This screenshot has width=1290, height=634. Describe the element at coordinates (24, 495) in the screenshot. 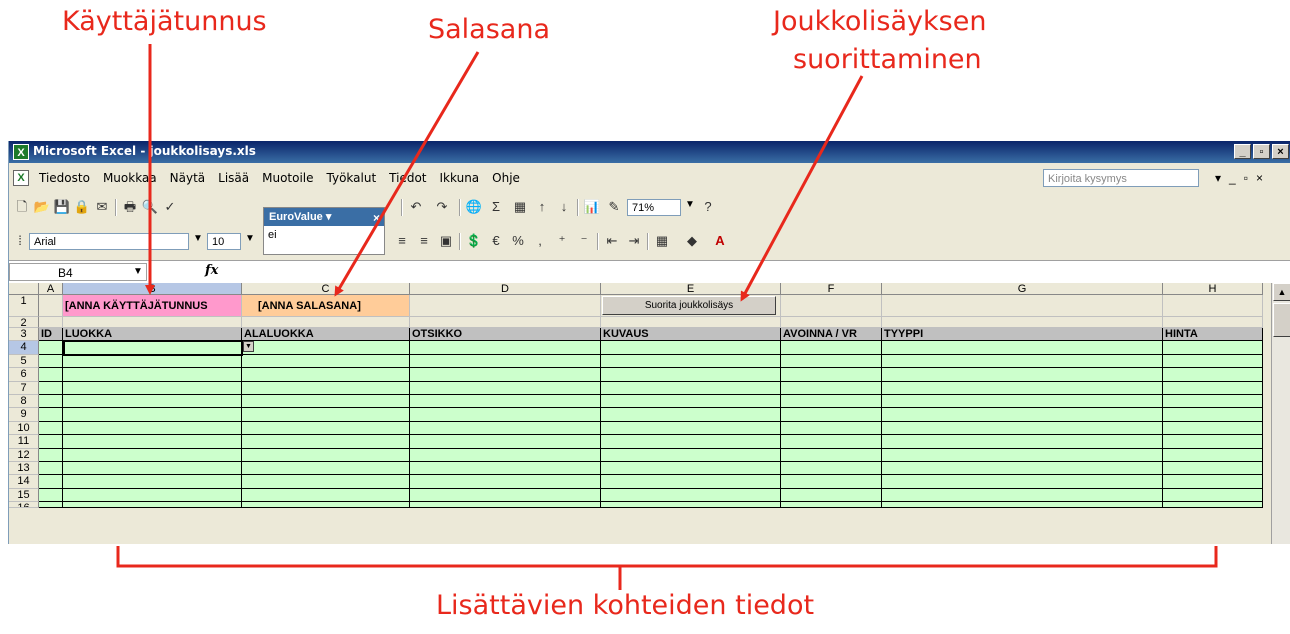

I see `row-header: 15` at that location.